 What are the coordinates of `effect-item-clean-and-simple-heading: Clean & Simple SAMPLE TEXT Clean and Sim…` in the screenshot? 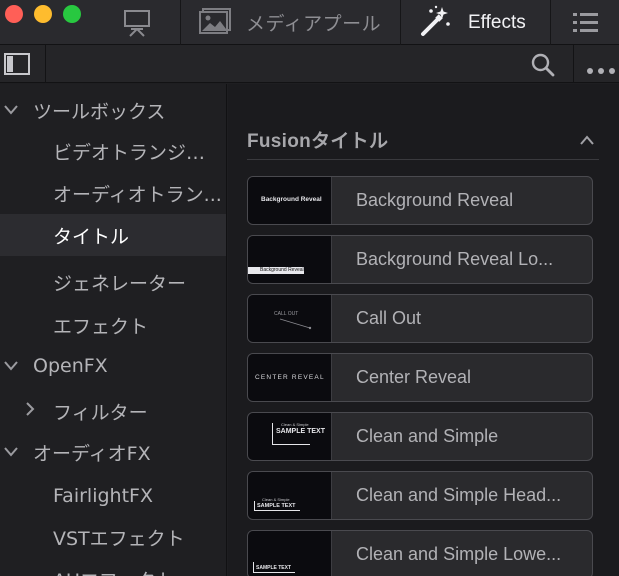 It's located at (420, 495).